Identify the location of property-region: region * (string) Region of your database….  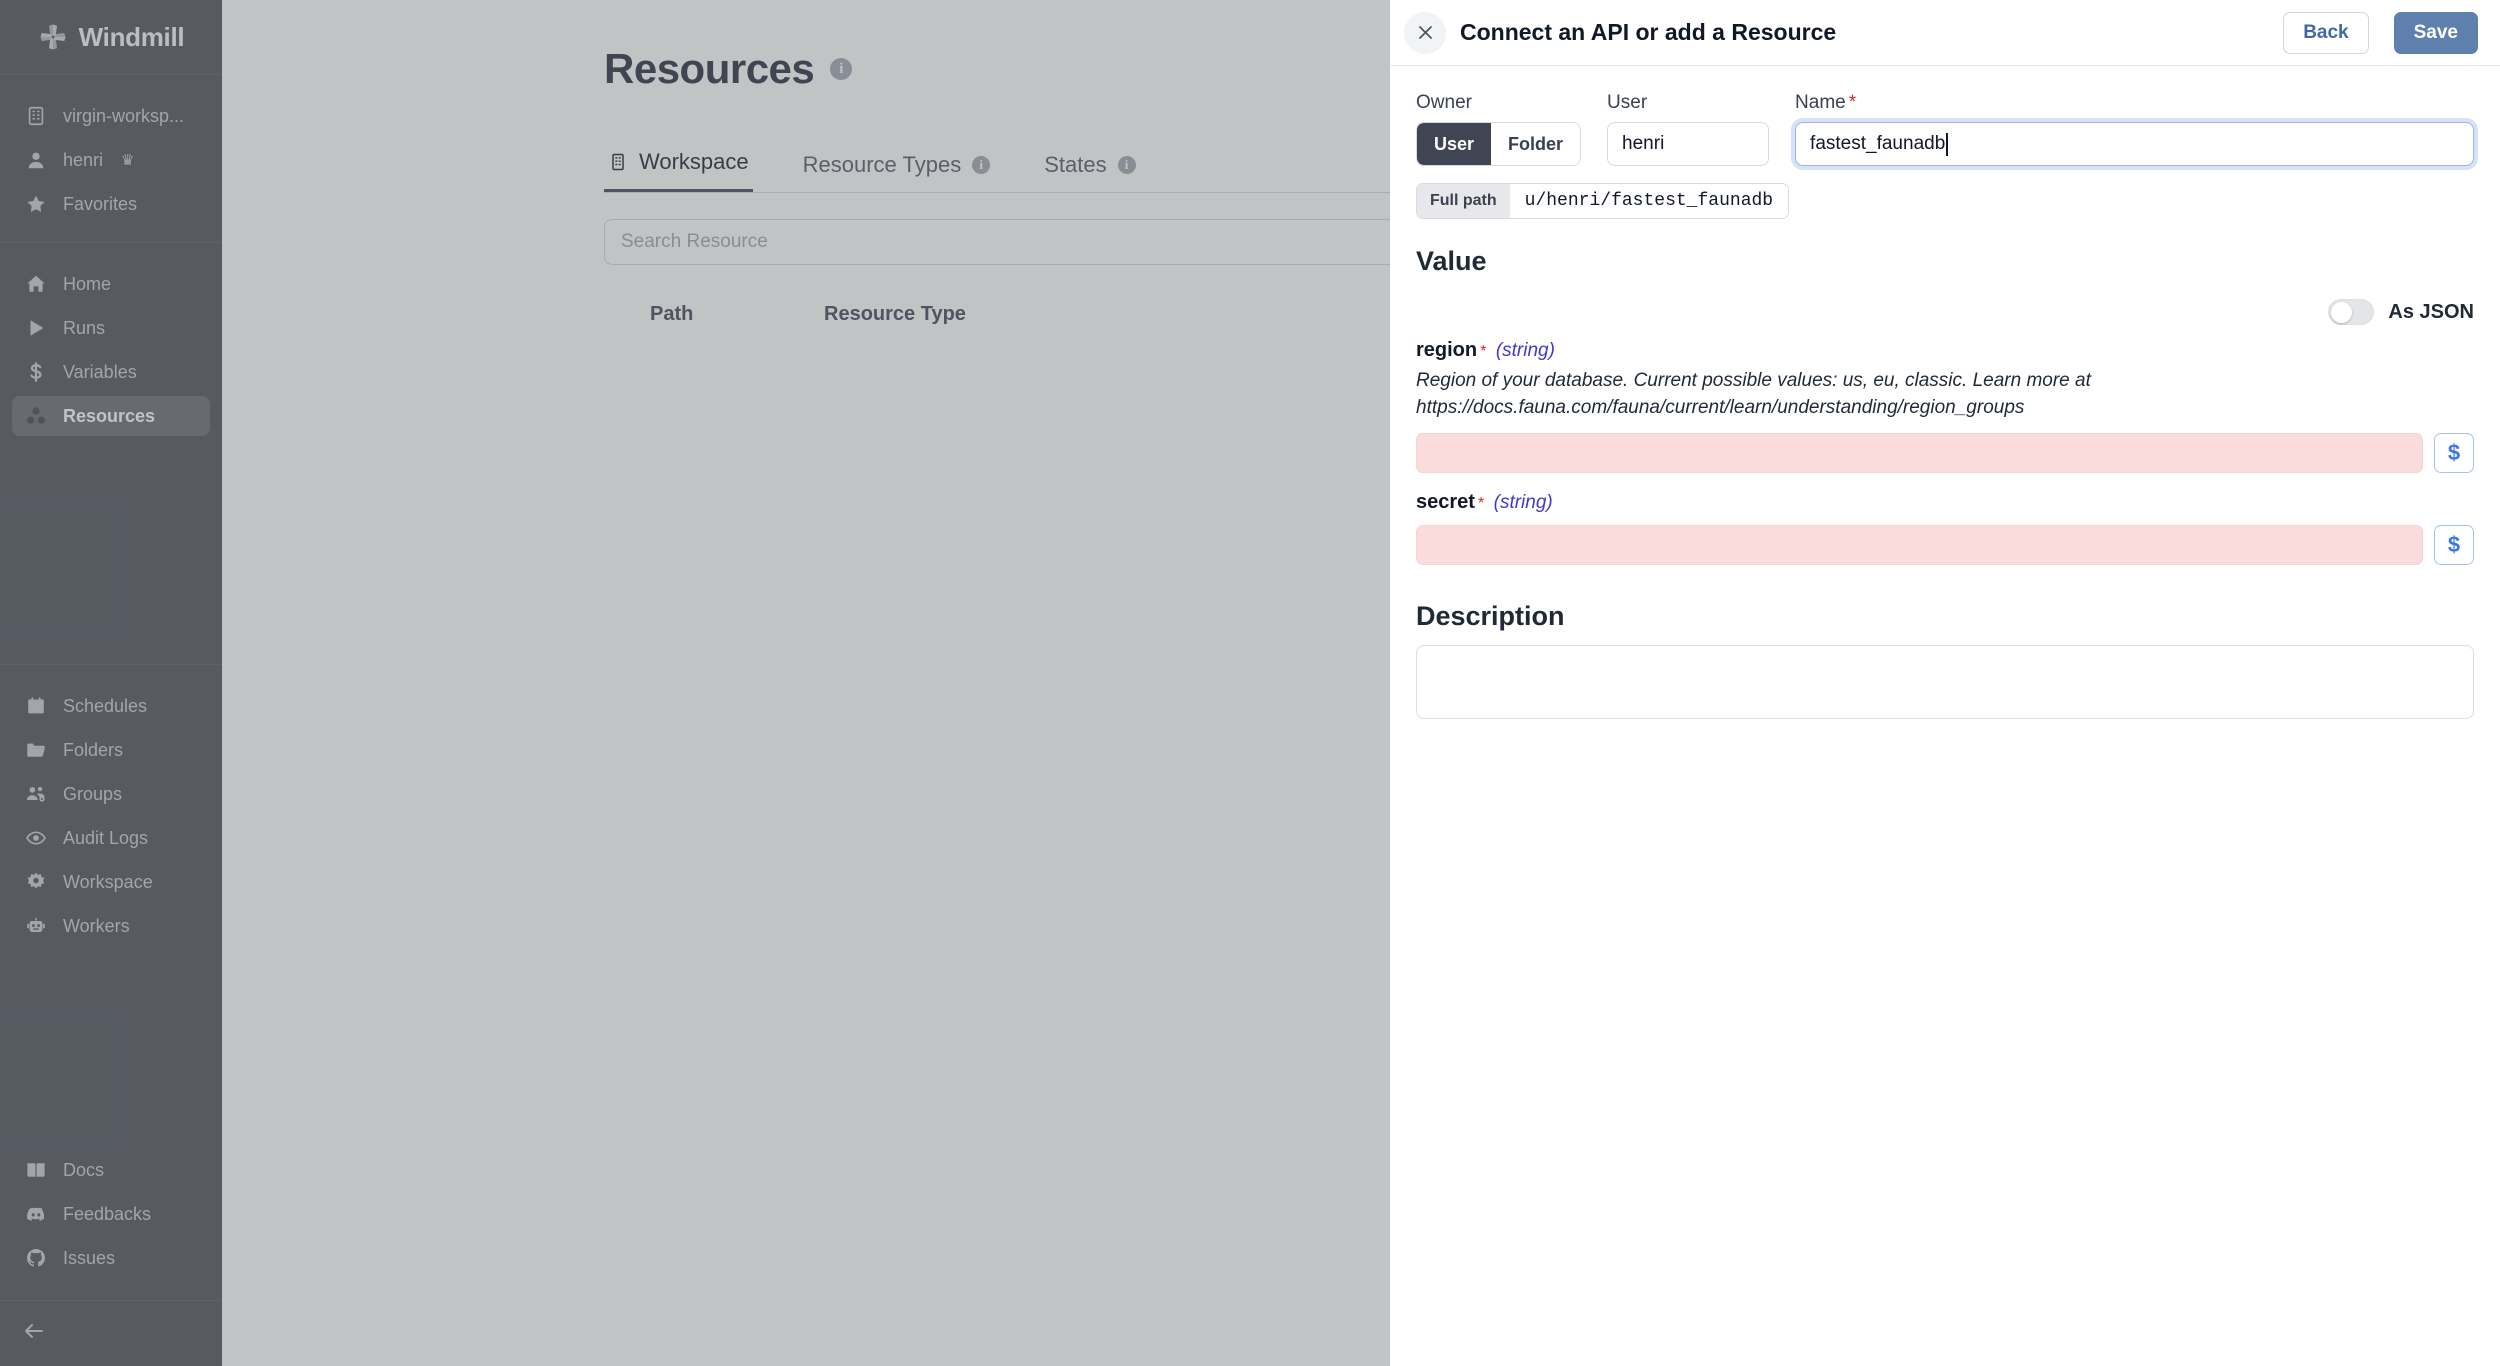
(1945, 406).